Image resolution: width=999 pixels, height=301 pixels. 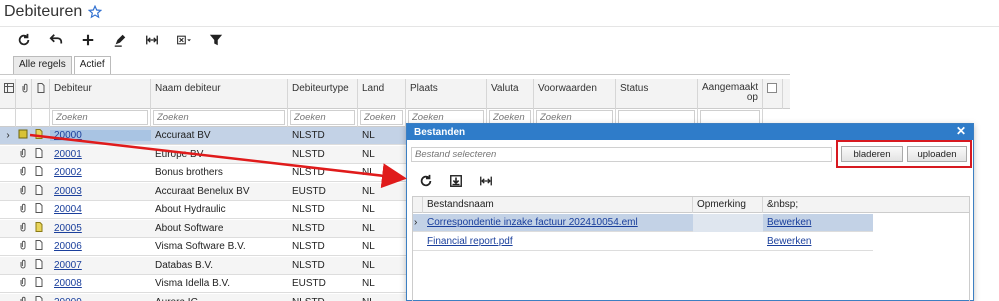 What do you see at coordinates (486, 181) in the screenshot?
I see `dialog-fit-width-button` at bounding box center [486, 181].